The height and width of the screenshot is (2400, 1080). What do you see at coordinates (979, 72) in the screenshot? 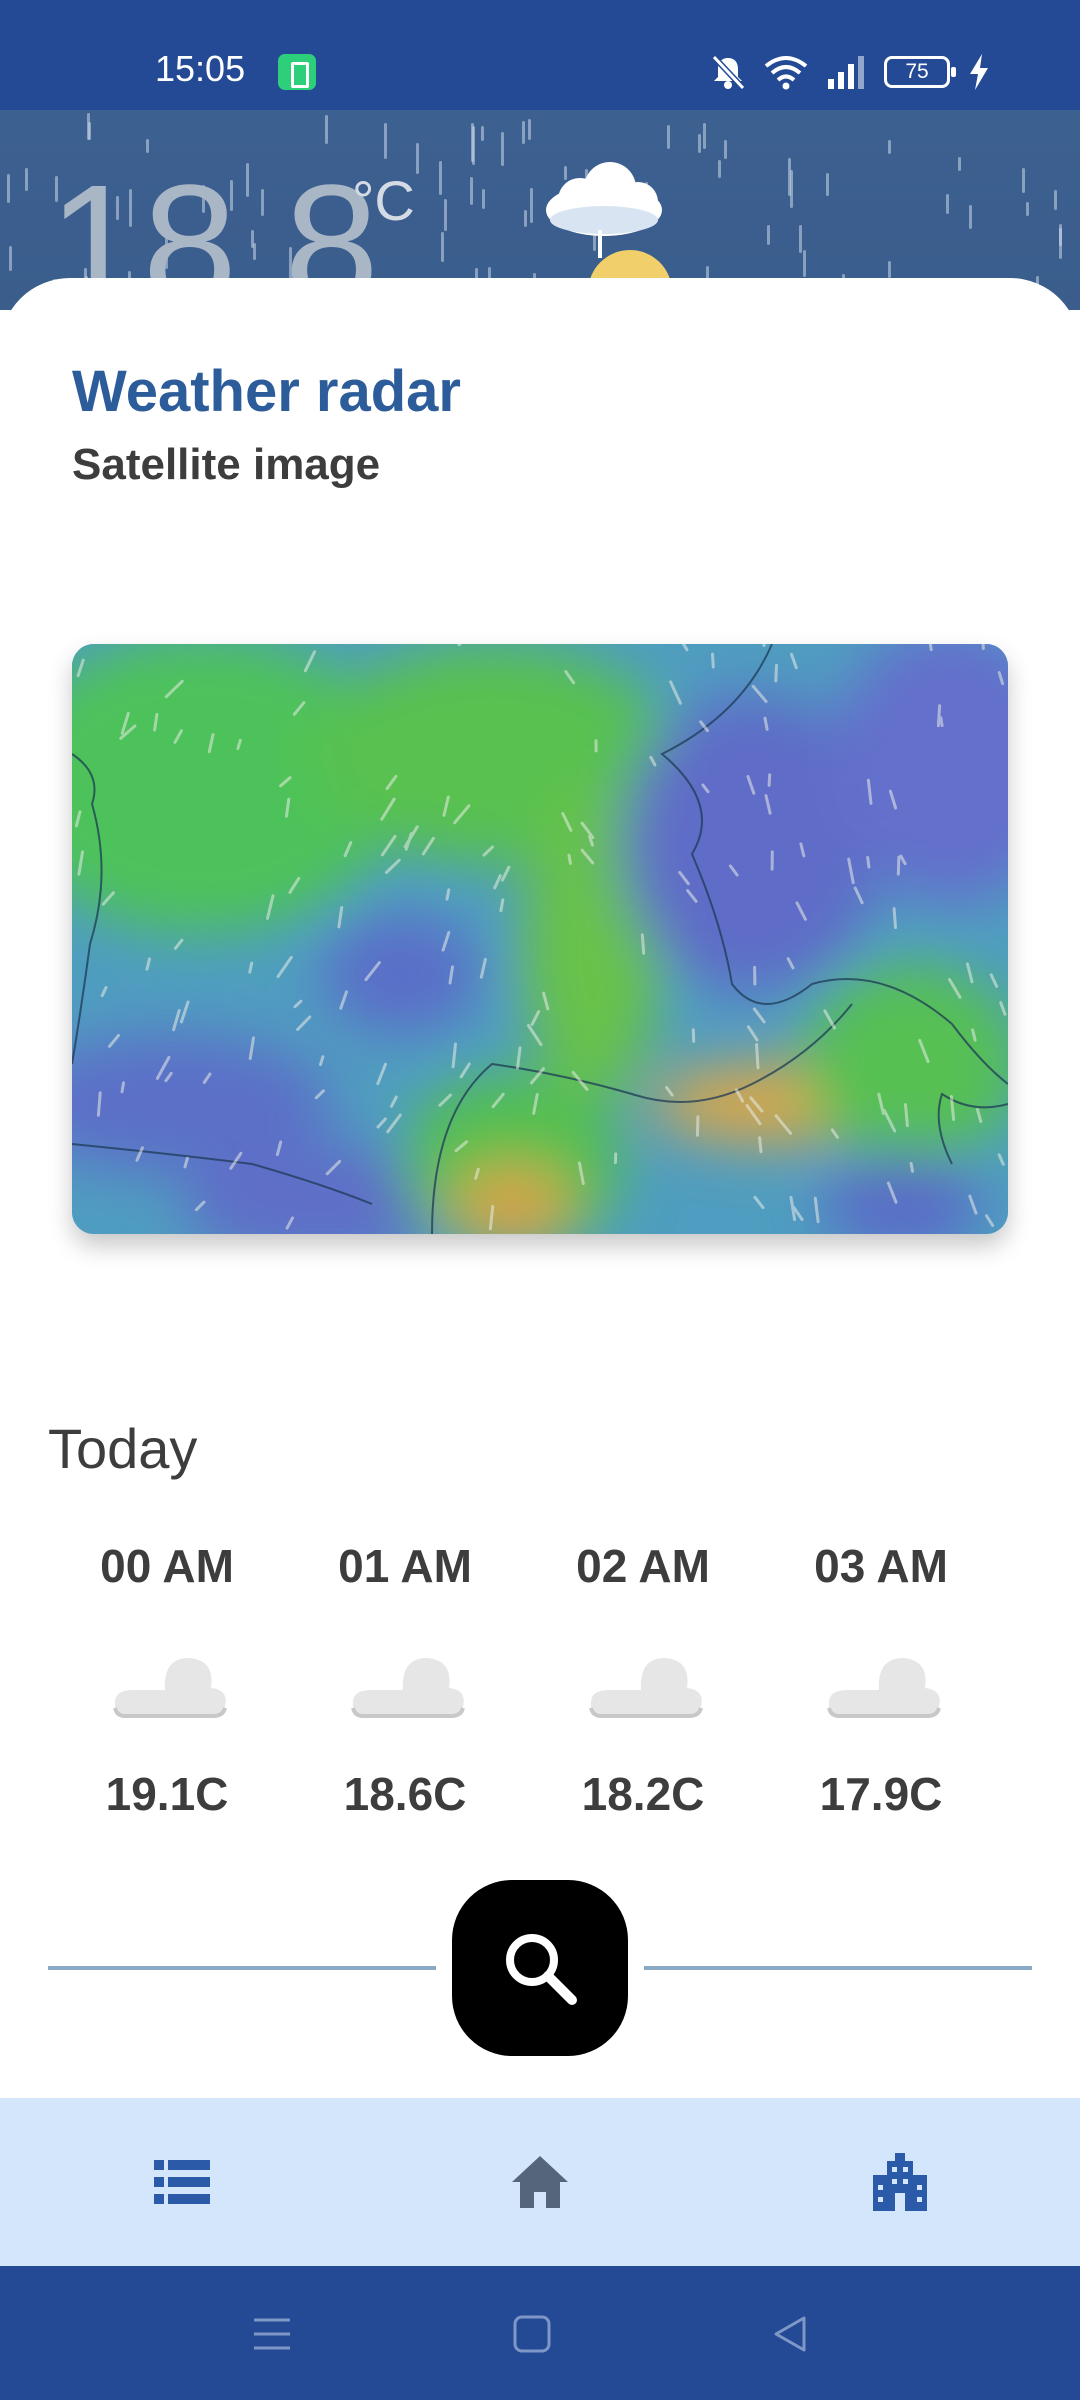
I see `charging-bolt-icon` at bounding box center [979, 72].